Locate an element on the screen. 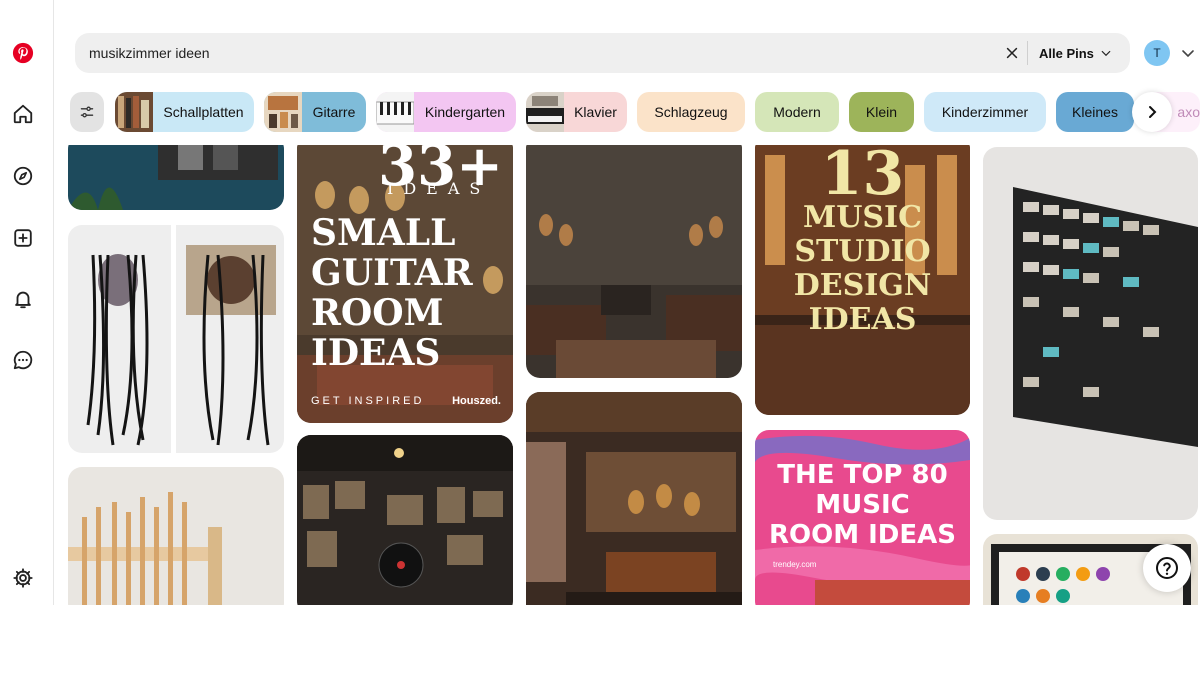 The width and height of the screenshot is (1200, 675). search-input is located at coordinates (539, 53).